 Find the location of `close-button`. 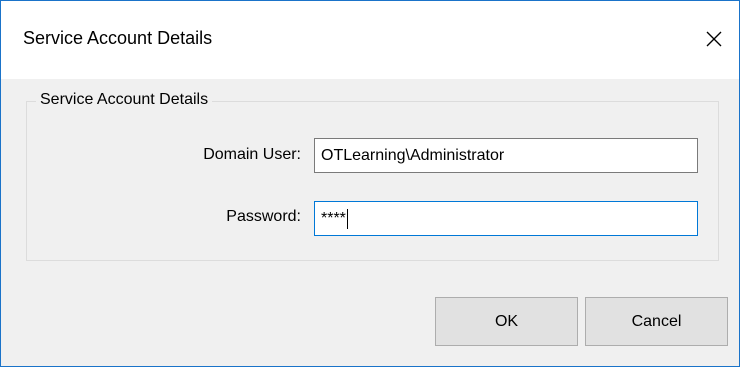

close-button is located at coordinates (714, 39).